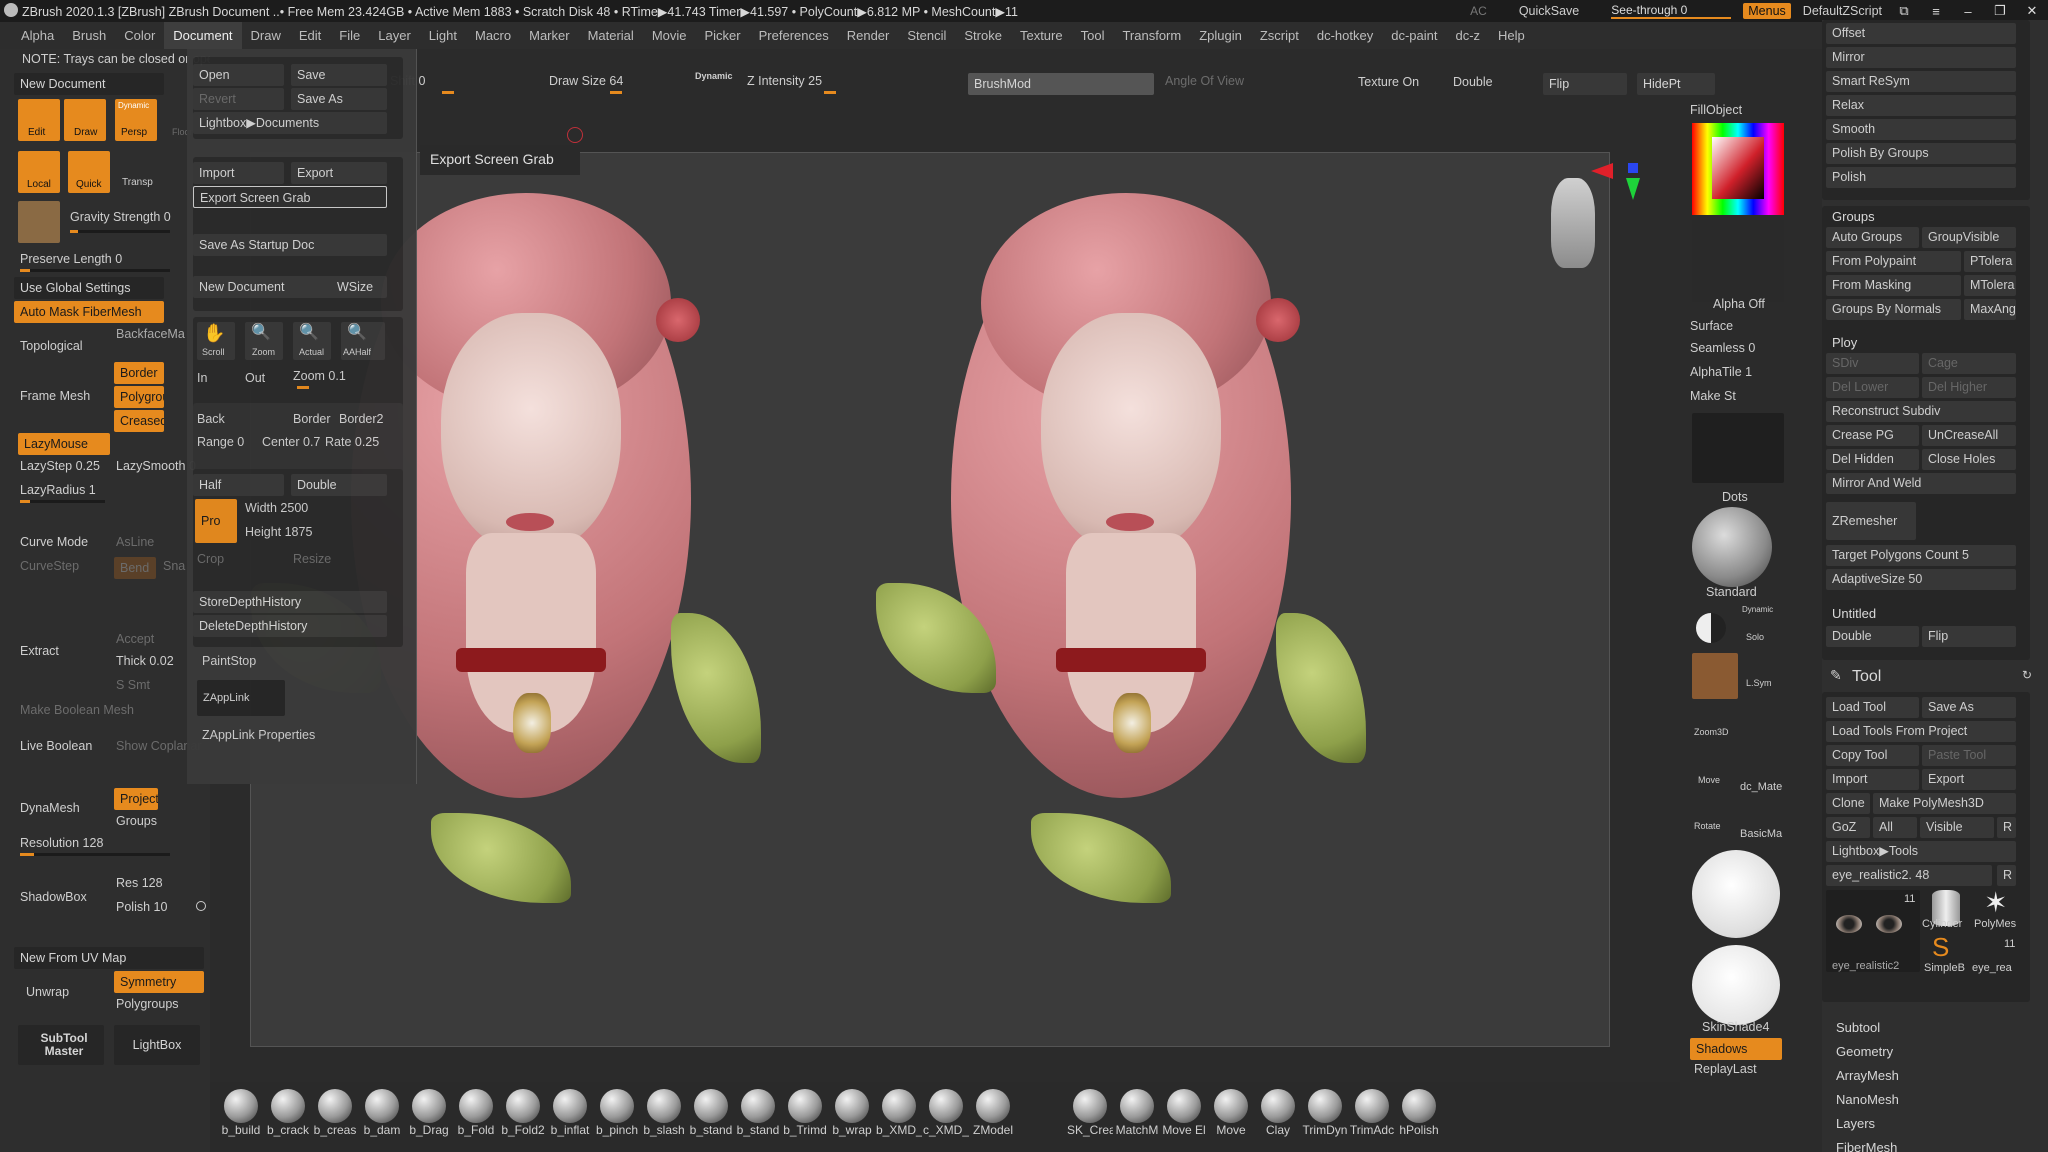 The height and width of the screenshot is (1152, 2048). I want to click on material-thumb, so click(1715, 676).